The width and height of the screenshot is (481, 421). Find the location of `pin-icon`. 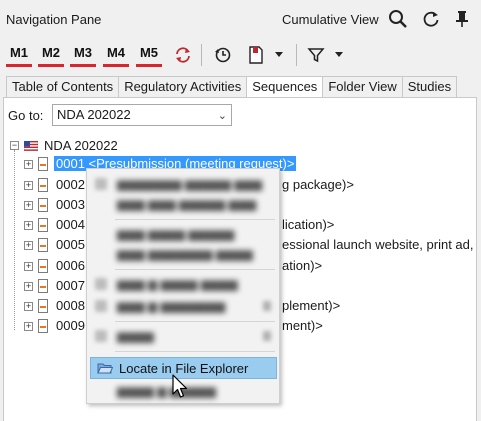

pin-icon is located at coordinates (462, 19).